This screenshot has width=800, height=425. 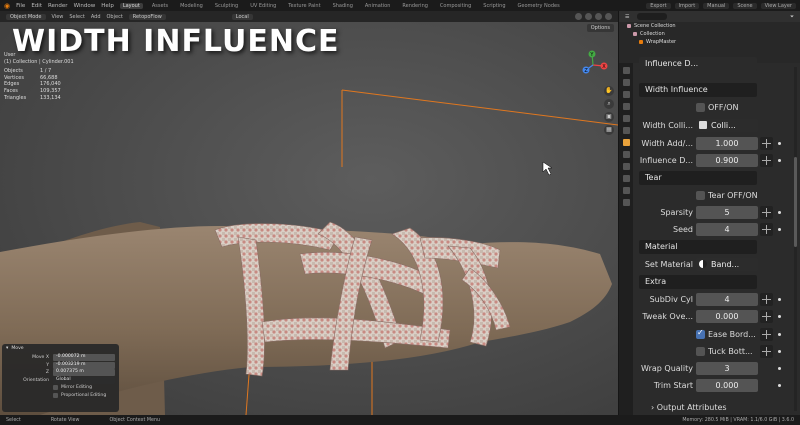 I want to click on world-tab-icon, so click(x=626, y=118).